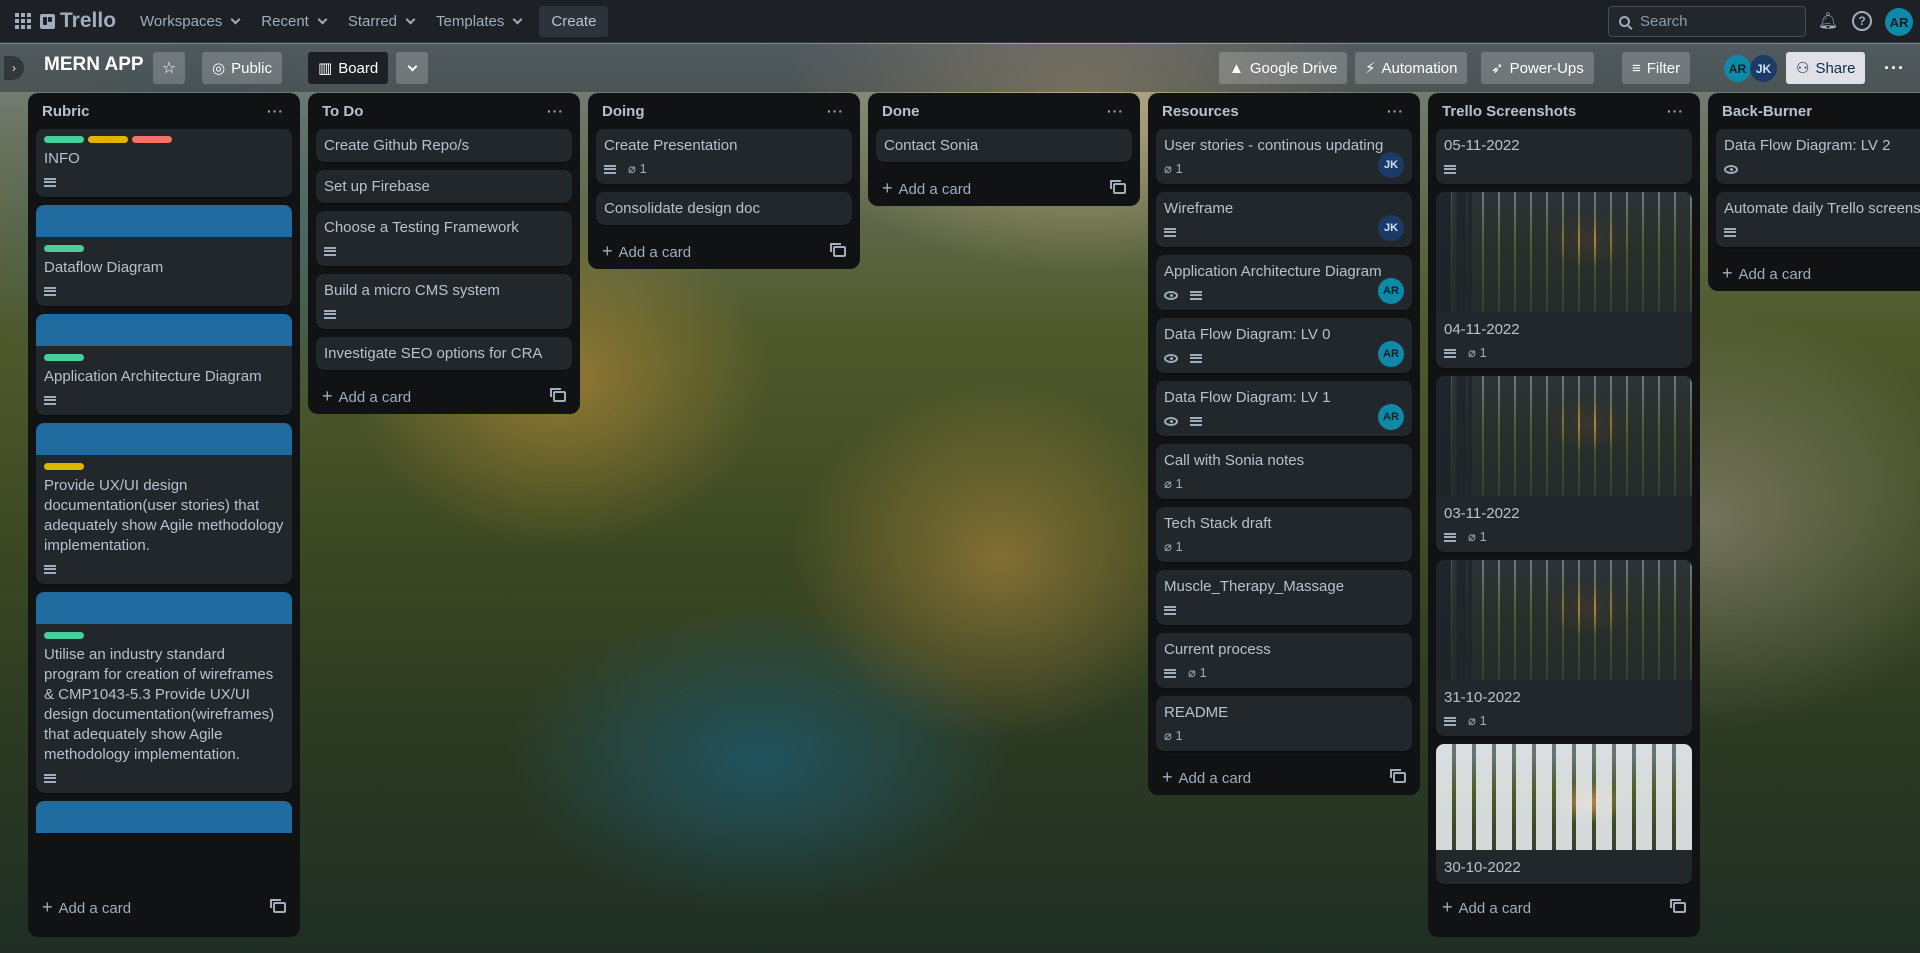 Image resolution: width=1920 pixels, height=953 pixels. What do you see at coordinates (444, 186) in the screenshot?
I see `card: Set up Firebase` at bounding box center [444, 186].